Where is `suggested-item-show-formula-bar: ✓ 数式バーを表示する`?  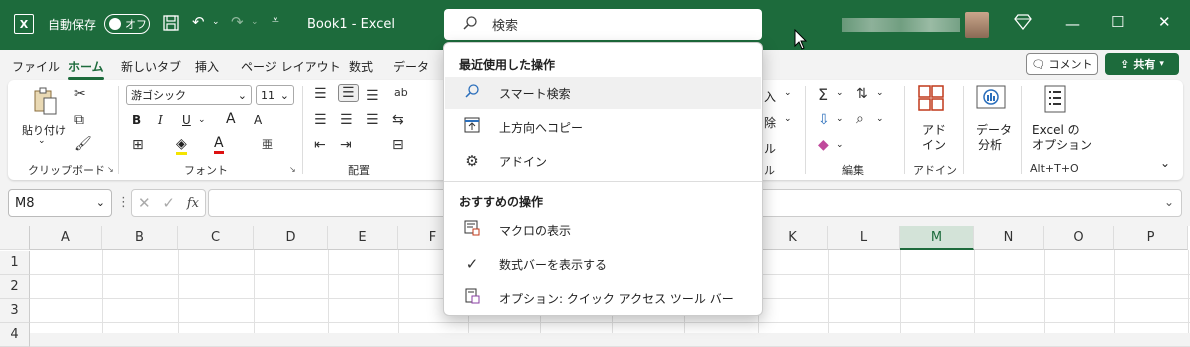
suggested-item-show-formula-bar: ✓ 数式バーを表示する is located at coordinates (603, 264).